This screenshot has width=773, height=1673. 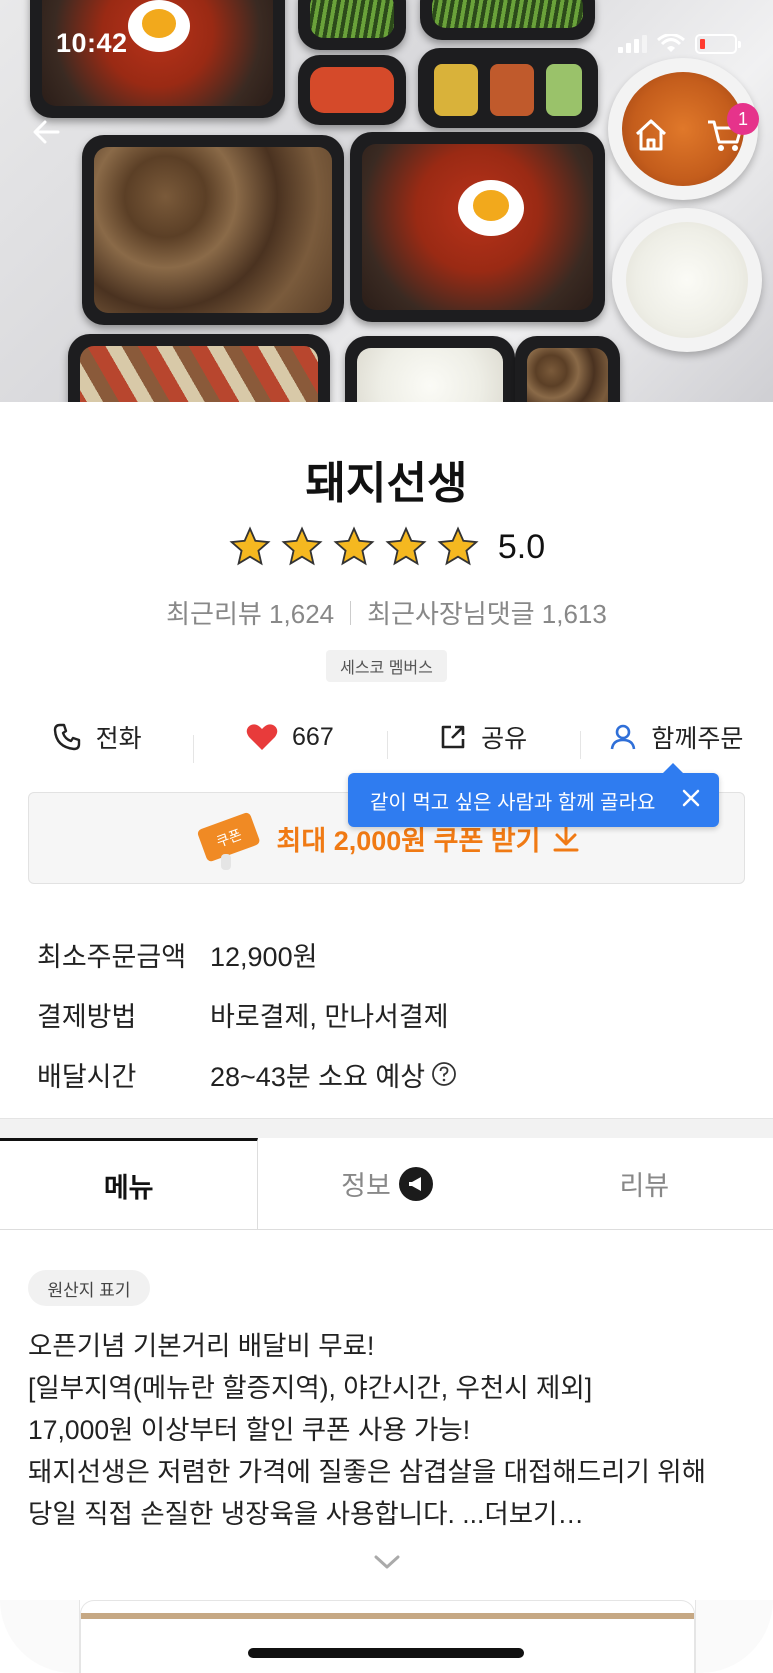 I want to click on arrow-left-icon, so click(x=46, y=132).